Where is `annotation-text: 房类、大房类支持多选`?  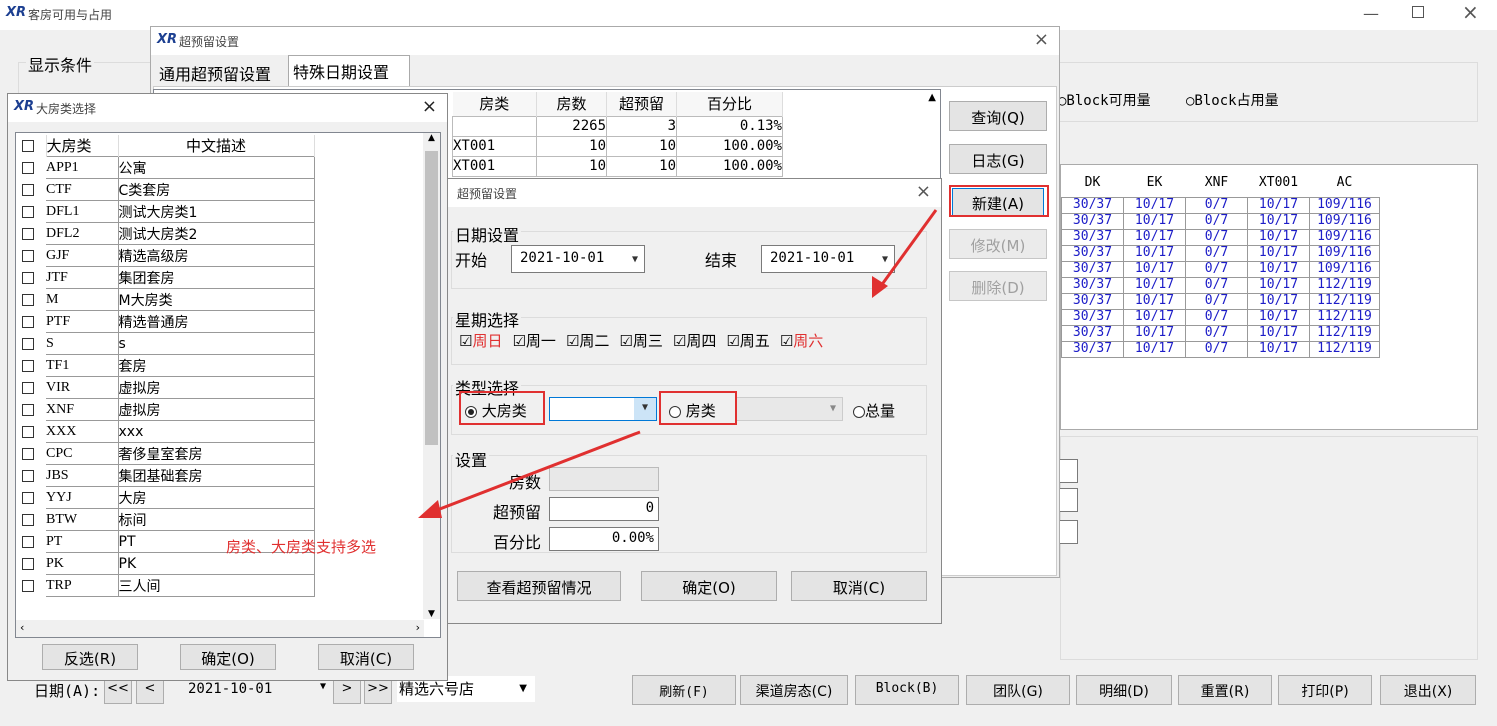 annotation-text: 房类、大房类支持多选 is located at coordinates (301, 547).